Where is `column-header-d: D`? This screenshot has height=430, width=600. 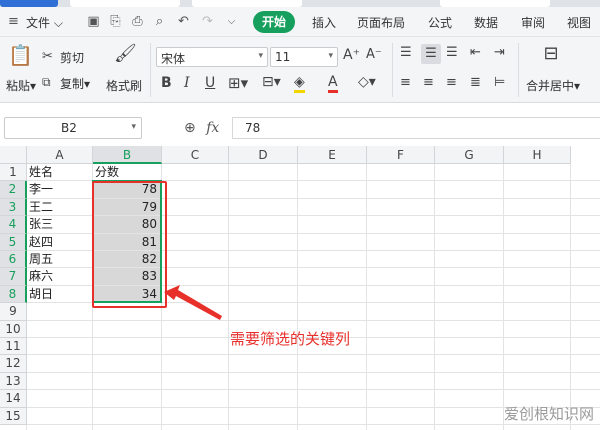 column-header-d: D is located at coordinates (263, 155).